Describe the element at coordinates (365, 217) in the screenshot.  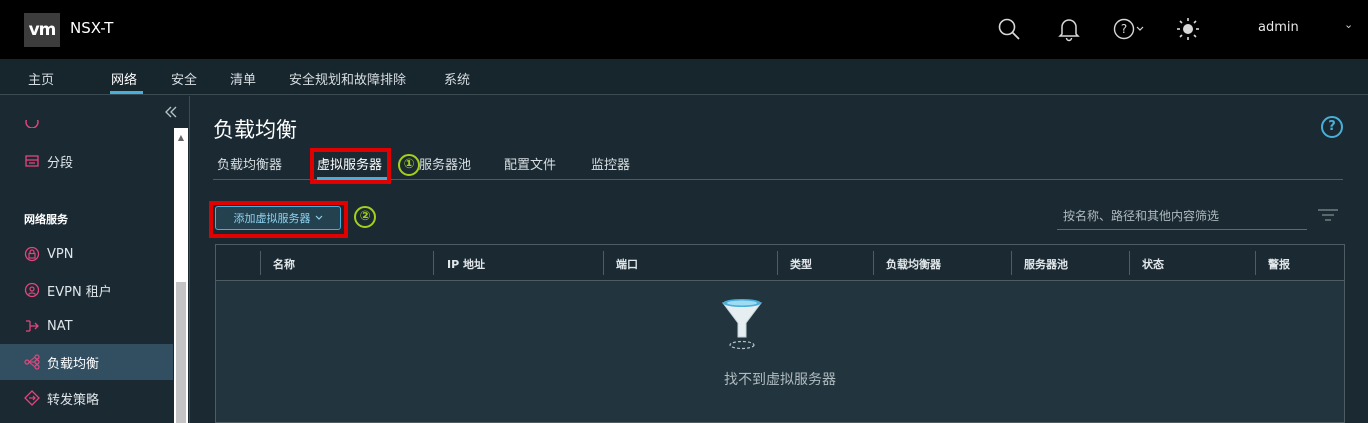
I see `step-marker-2: ②` at that location.